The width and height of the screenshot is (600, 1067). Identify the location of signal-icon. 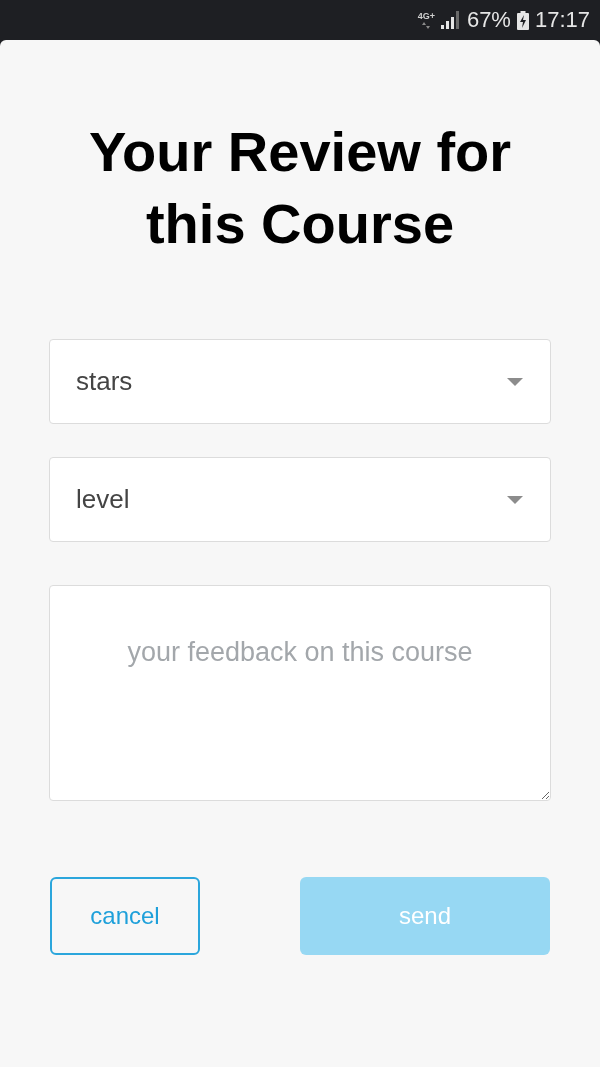
(450, 20).